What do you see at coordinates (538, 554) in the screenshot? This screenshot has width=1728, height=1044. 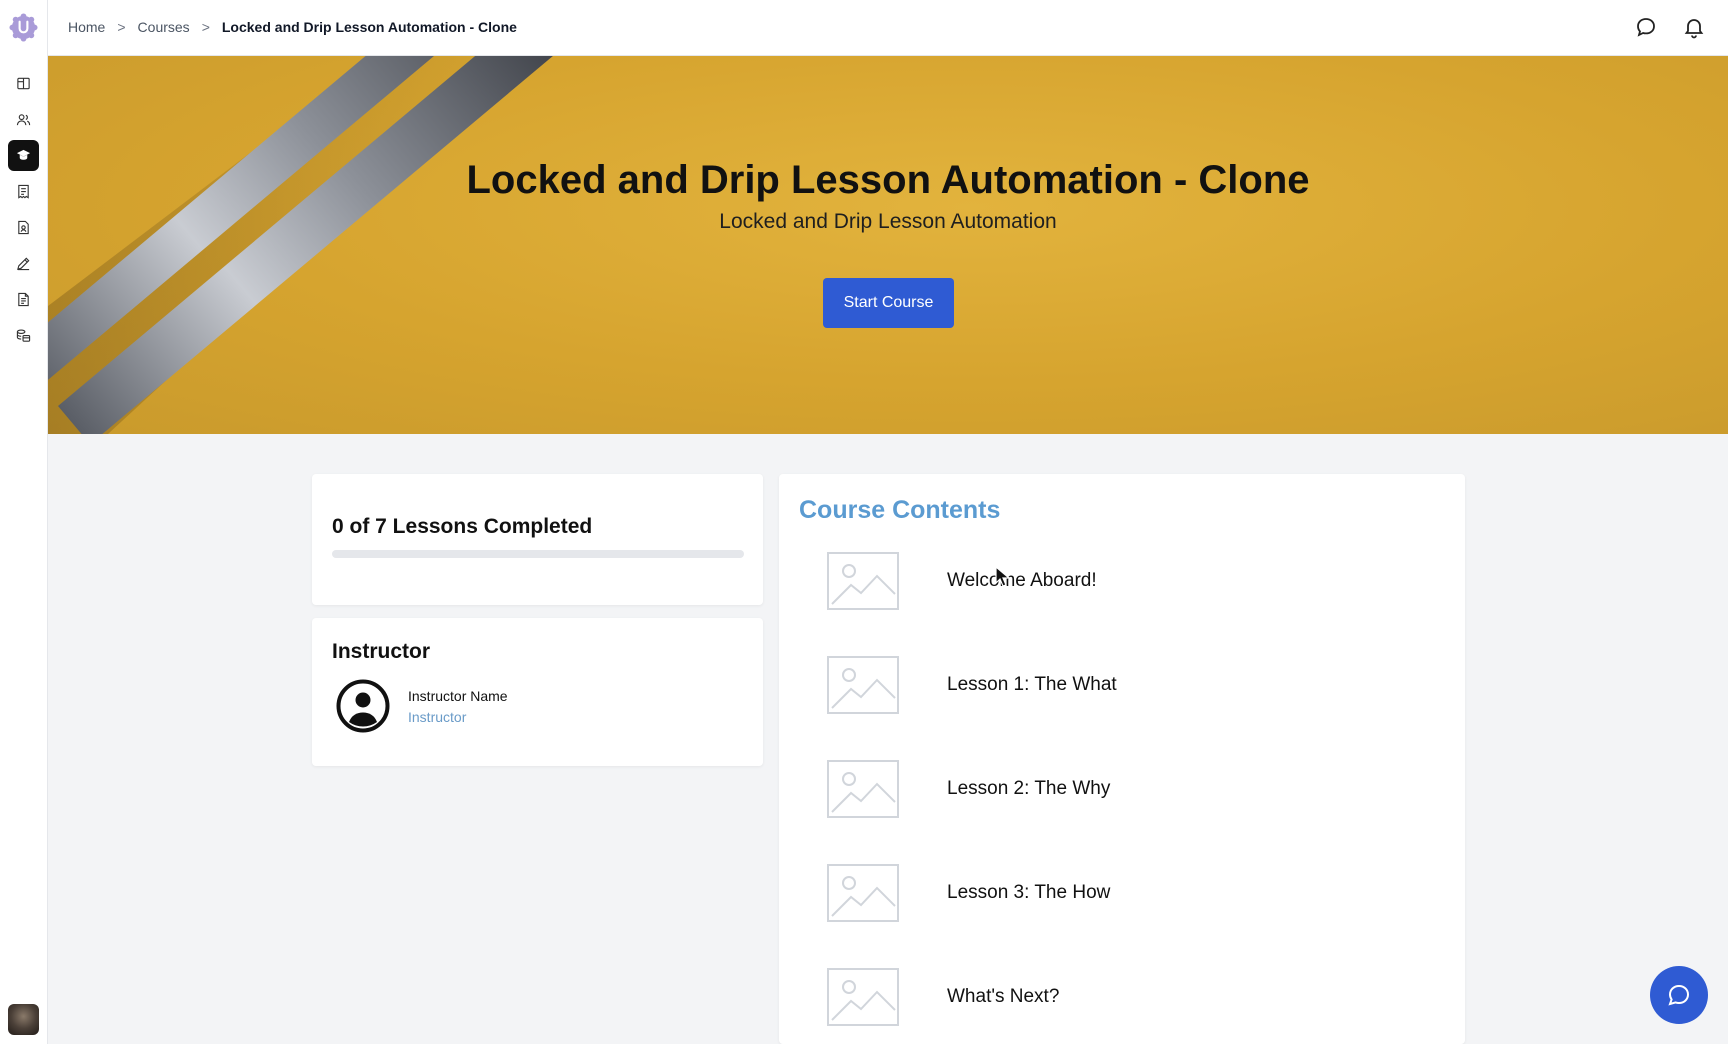 I see `progress-bar` at bounding box center [538, 554].